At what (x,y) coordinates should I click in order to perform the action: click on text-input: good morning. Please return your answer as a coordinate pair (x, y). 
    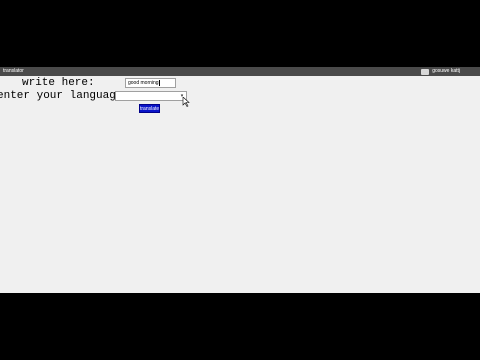
    Looking at the image, I should click on (150, 83).